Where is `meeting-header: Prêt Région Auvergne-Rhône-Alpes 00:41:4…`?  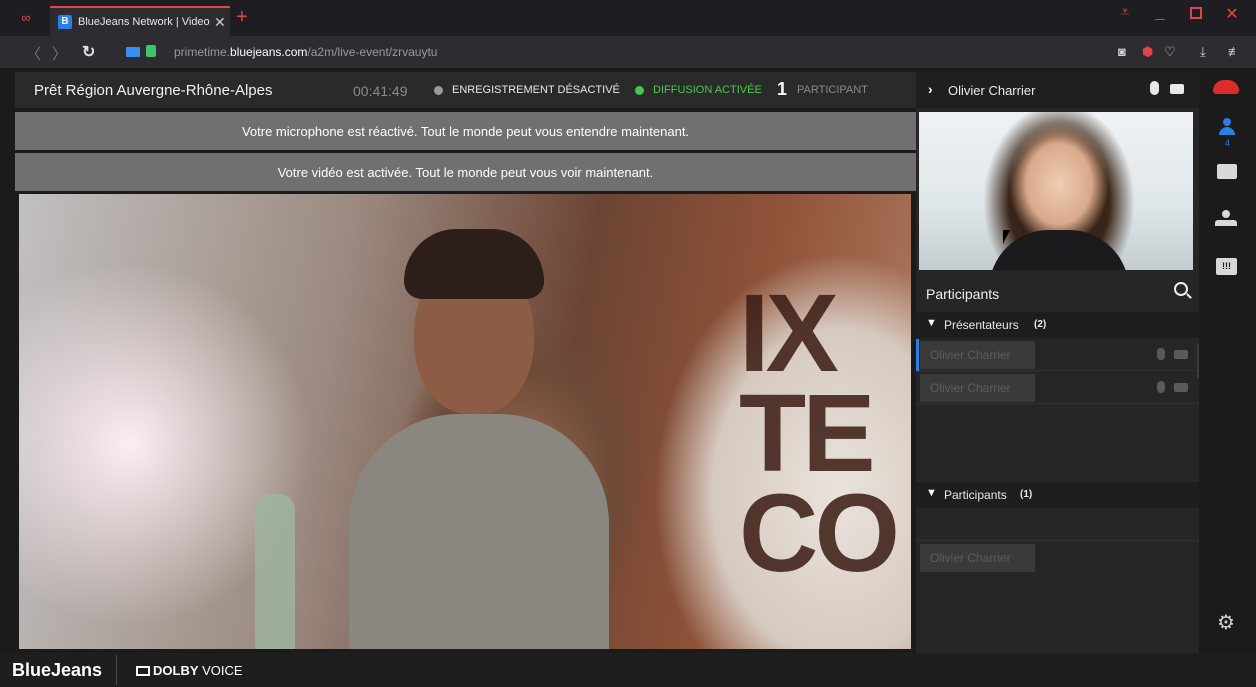
meeting-header: Prêt Région Auvergne-Rhône-Alpes 00:41:4… is located at coordinates (465, 90).